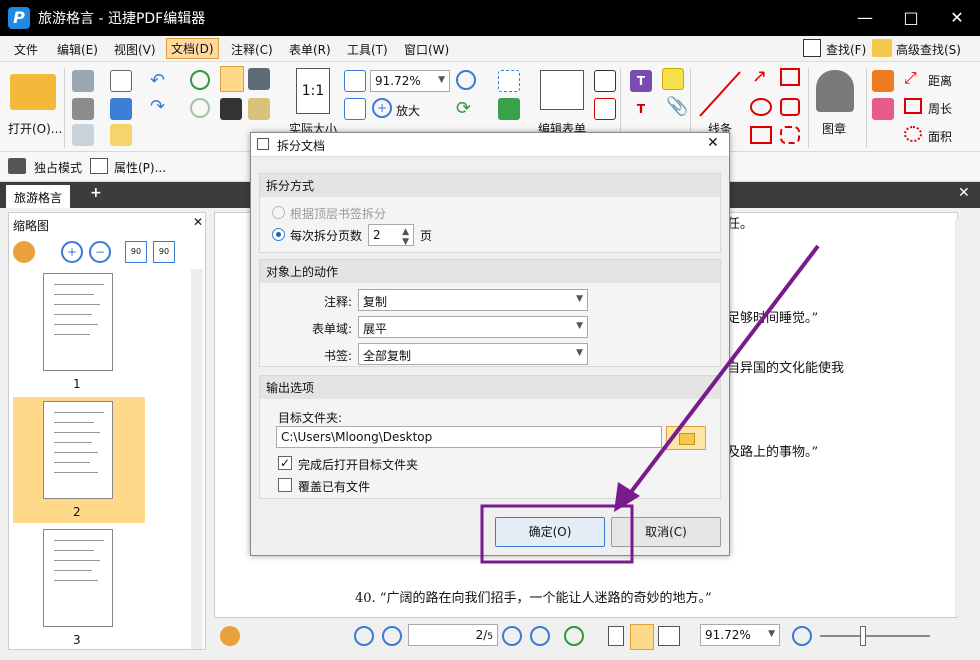 The height and width of the screenshot is (660, 980). I want to click on document-scrollbar, so click(961, 418).